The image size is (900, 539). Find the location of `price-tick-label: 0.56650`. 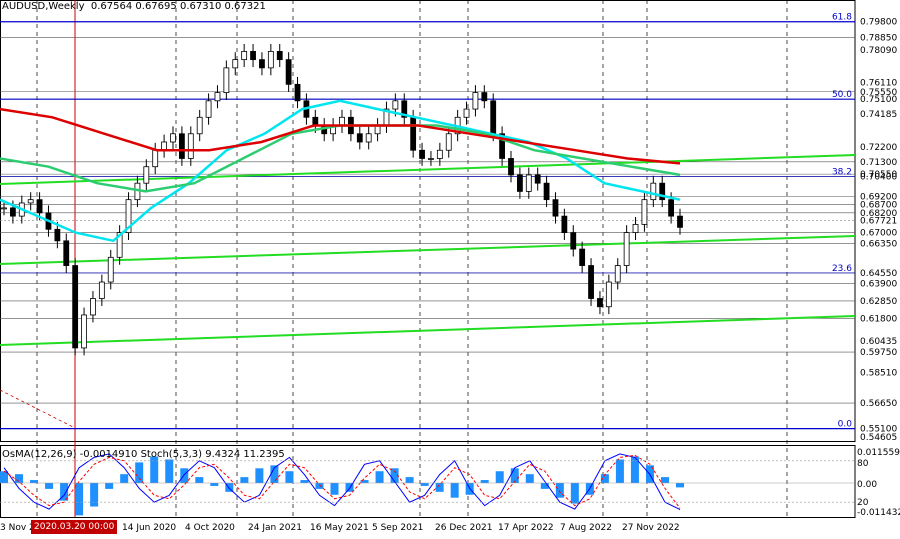

price-tick-label: 0.56650 is located at coordinates (878, 404).